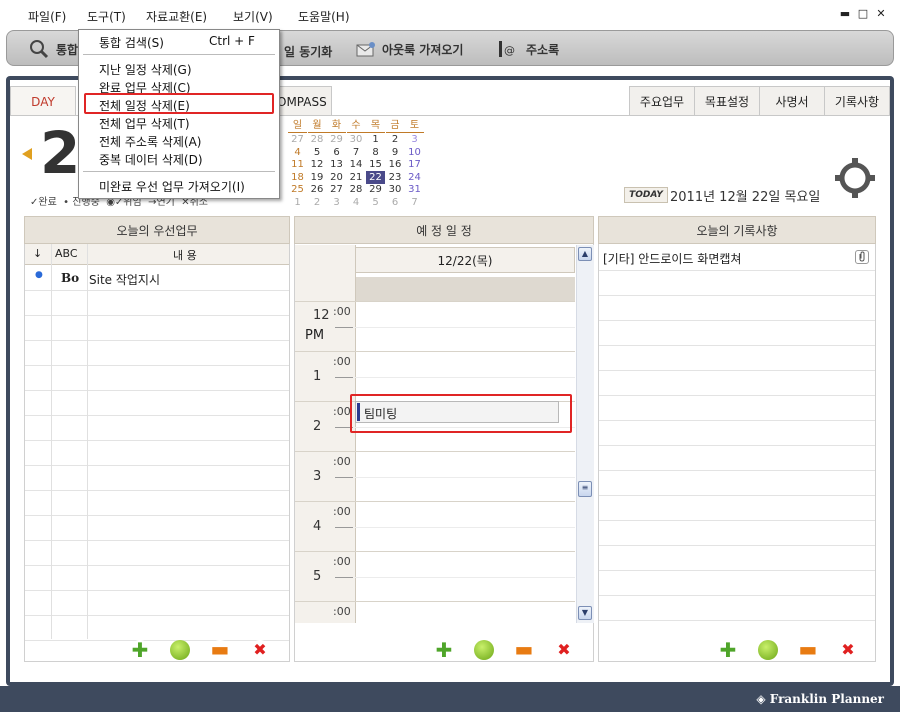 Image resolution: width=900 pixels, height=712 pixels. I want to click on calendar-day: 31, so click(414, 189).